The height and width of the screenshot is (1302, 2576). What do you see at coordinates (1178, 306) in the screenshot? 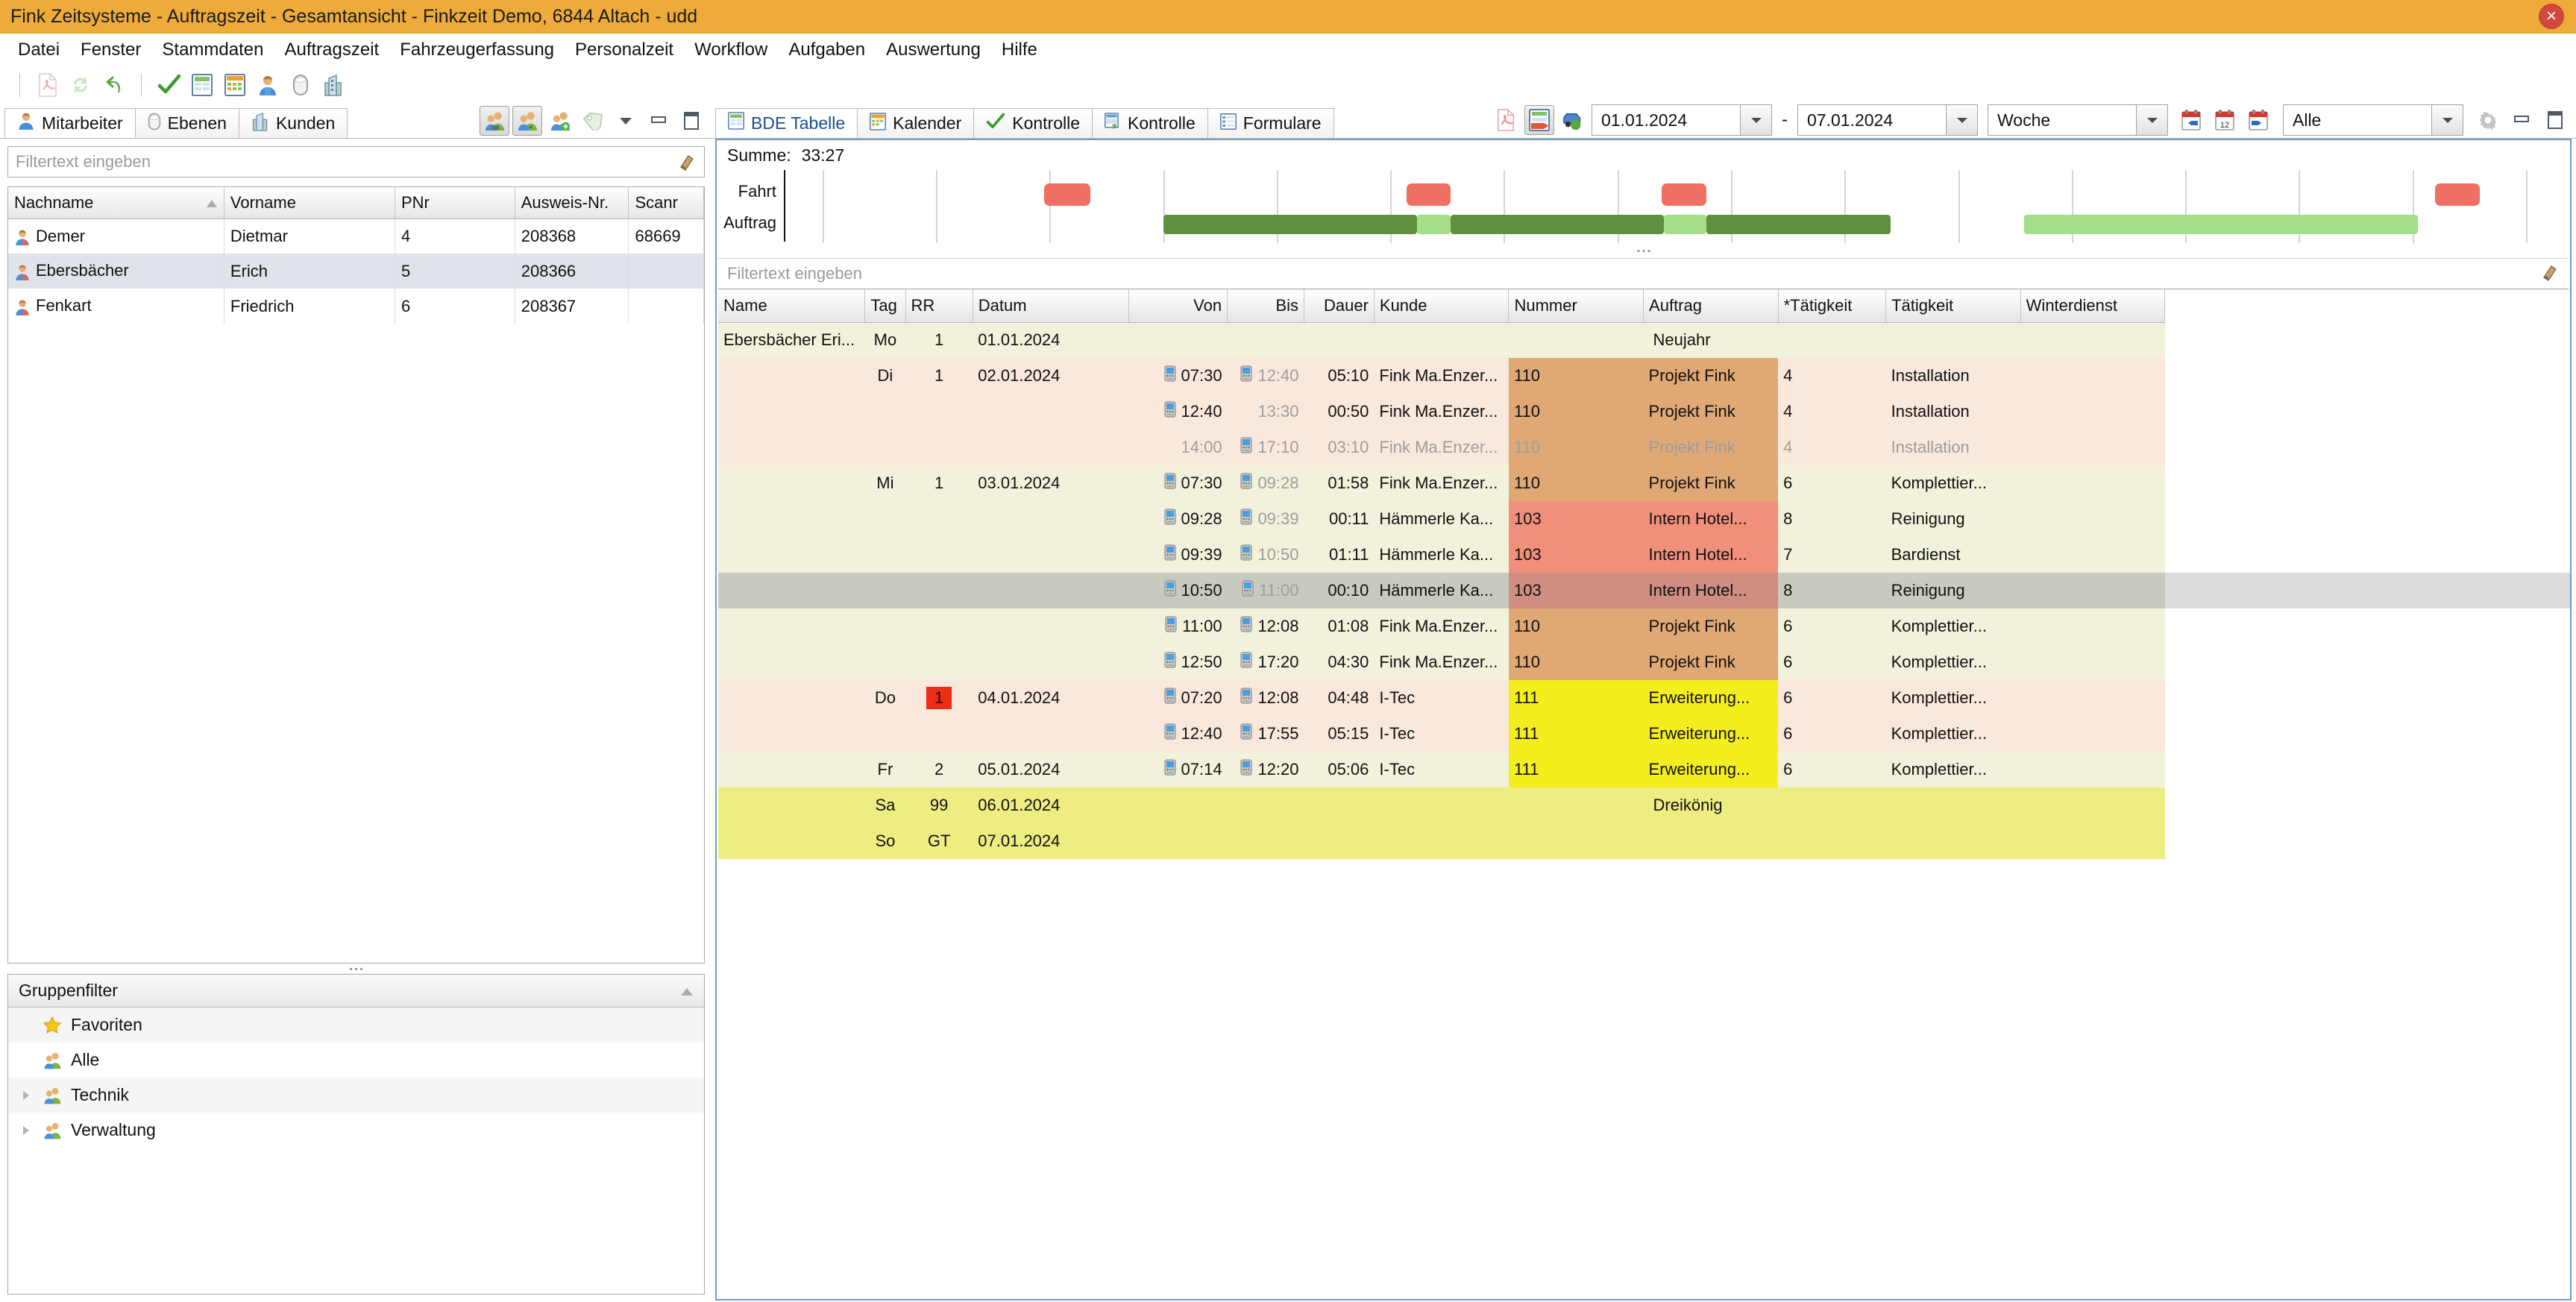
I see `col-header-von: Von` at bounding box center [1178, 306].